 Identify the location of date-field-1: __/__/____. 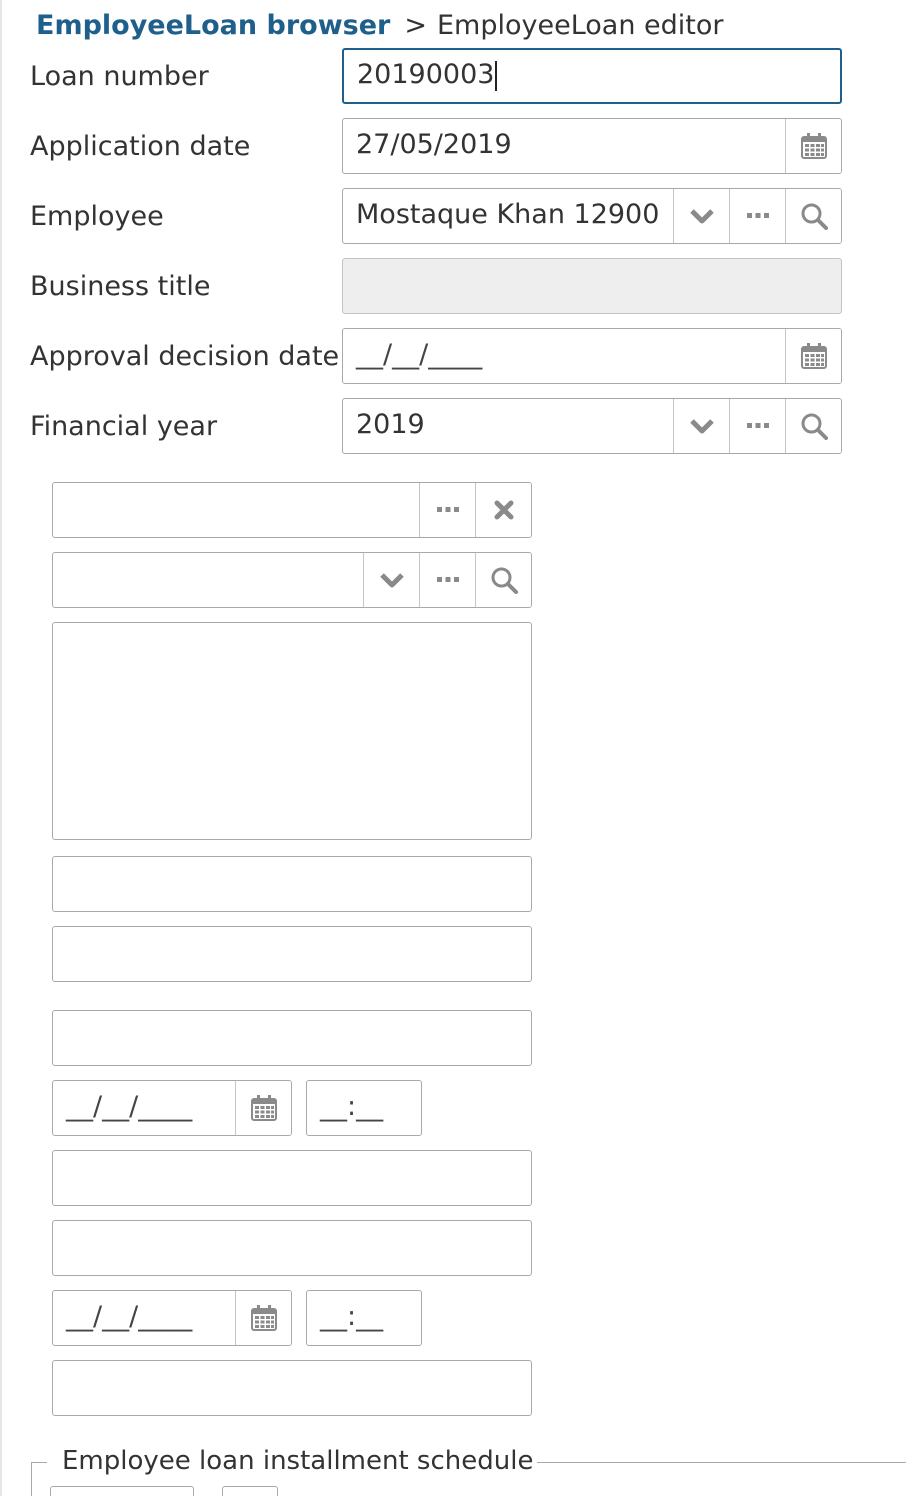
(172, 1108).